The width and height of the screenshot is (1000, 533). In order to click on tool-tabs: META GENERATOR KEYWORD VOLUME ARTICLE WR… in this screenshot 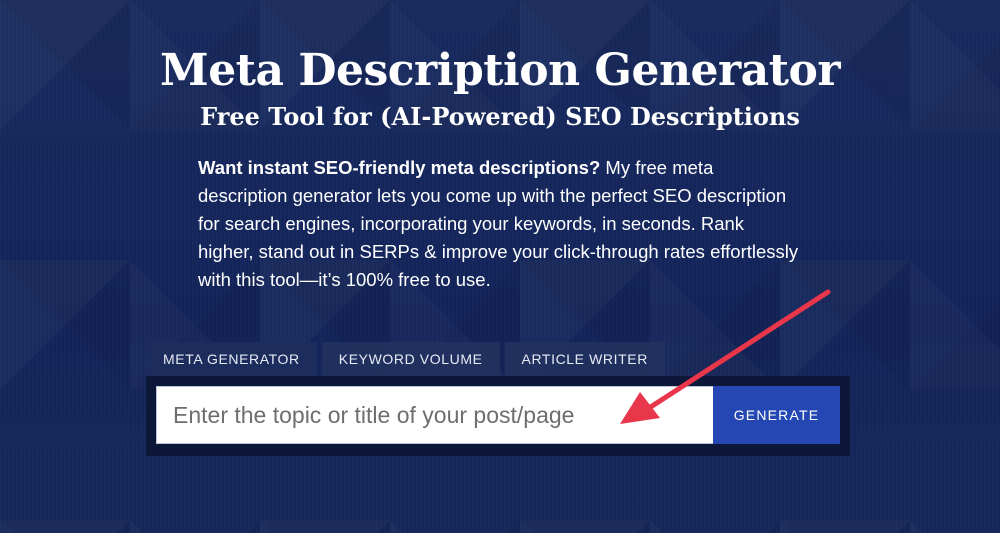, I will do `click(408, 359)`.